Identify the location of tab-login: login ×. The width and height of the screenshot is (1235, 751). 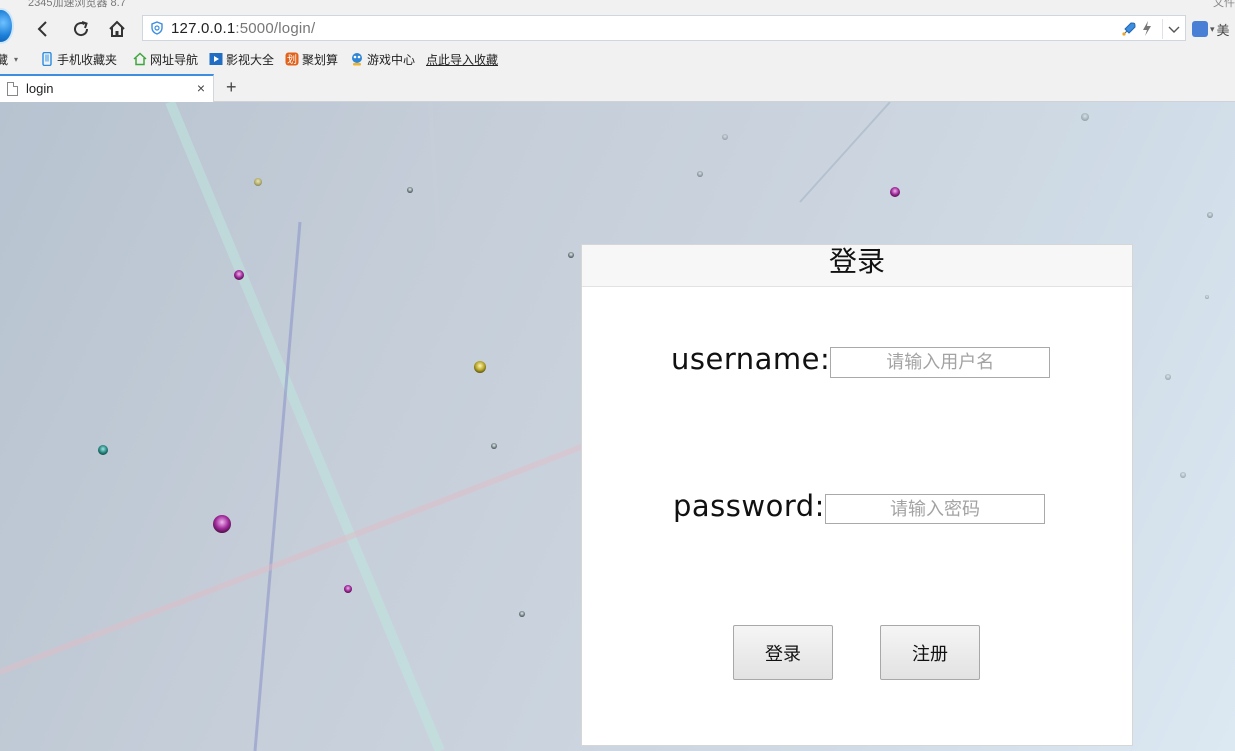
(107, 88).